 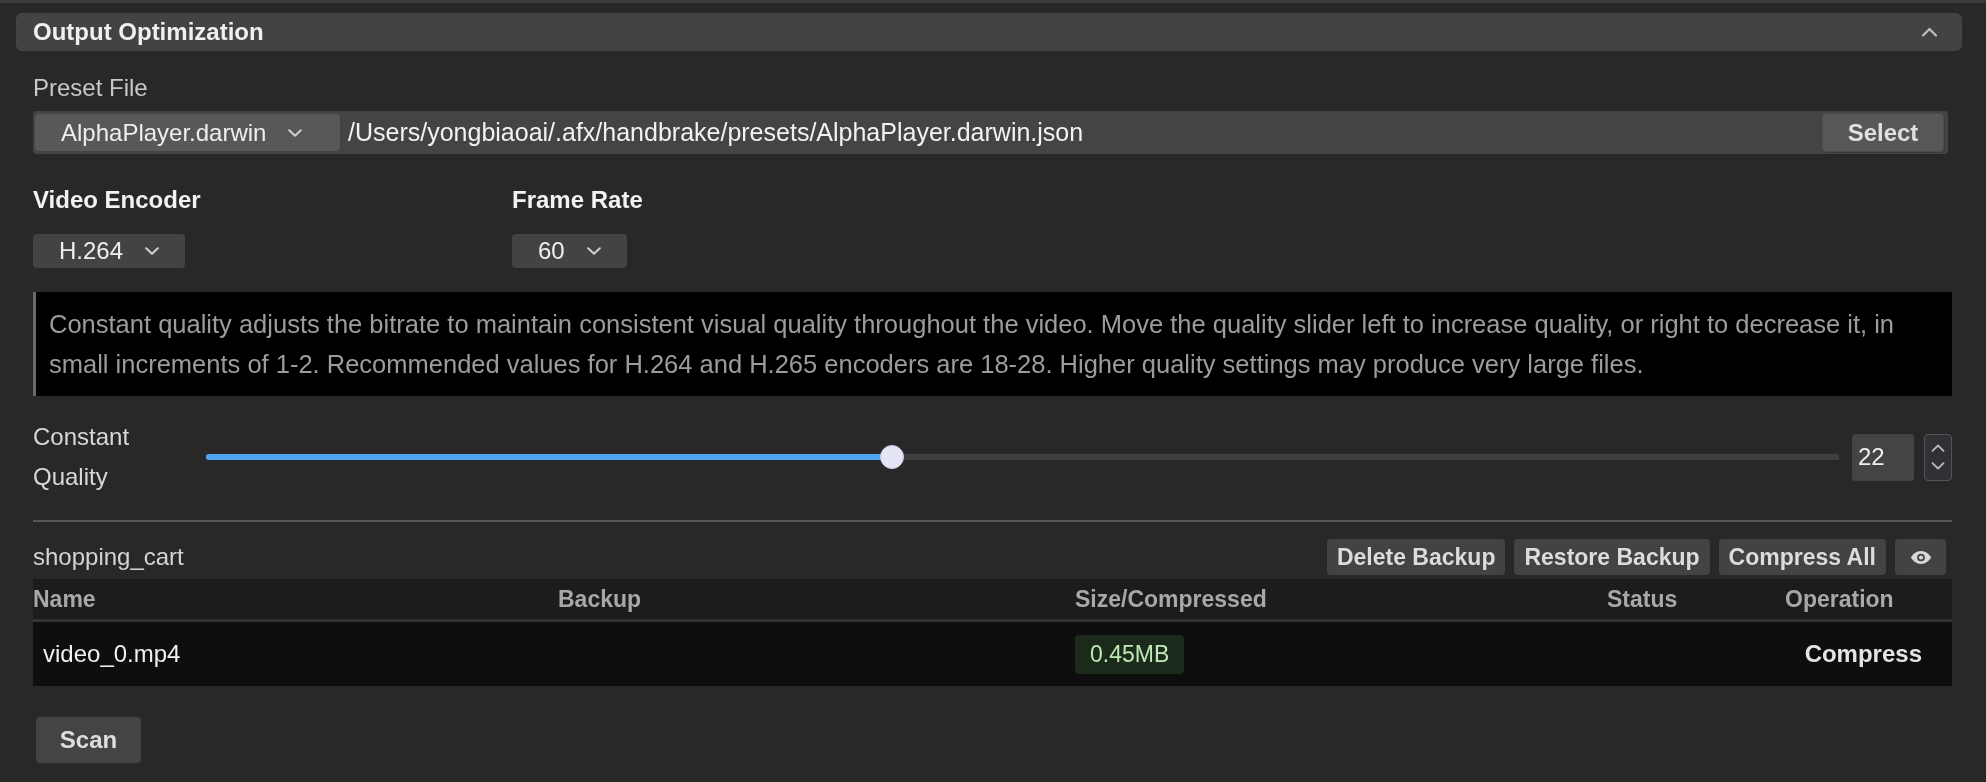 I want to click on preset-path-field: AlphaPlayer.darwin /Users/yongbiaoai/.afx/handbrake/presets/AlphaPlayer.darwin.json Select, so click(x=990, y=132).